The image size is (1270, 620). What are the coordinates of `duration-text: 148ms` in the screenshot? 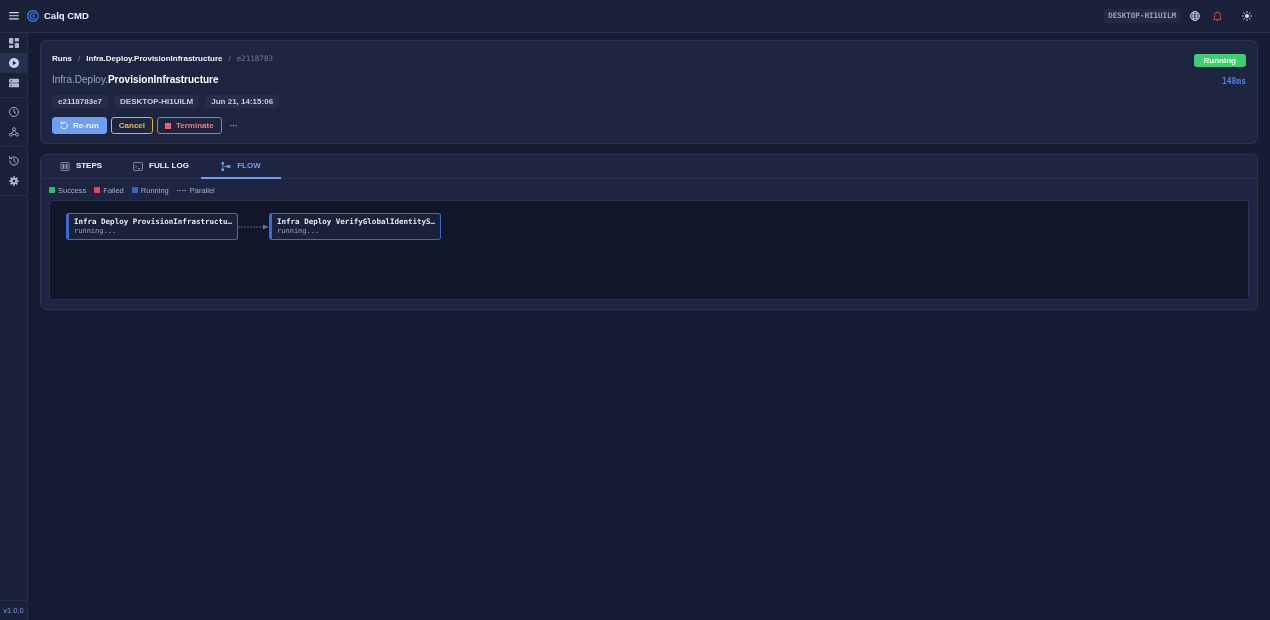 It's located at (1233, 82).